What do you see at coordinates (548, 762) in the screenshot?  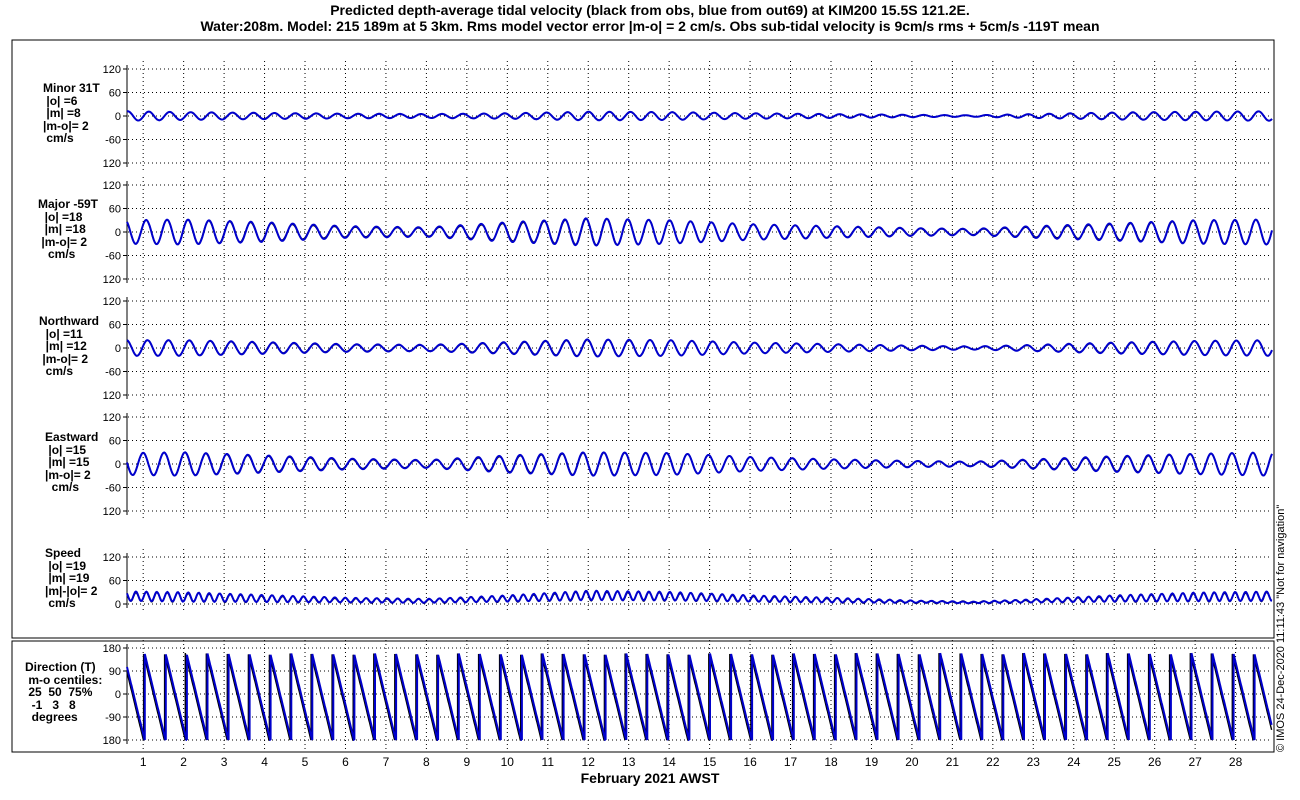 I see `x-tick-label: 11` at bounding box center [548, 762].